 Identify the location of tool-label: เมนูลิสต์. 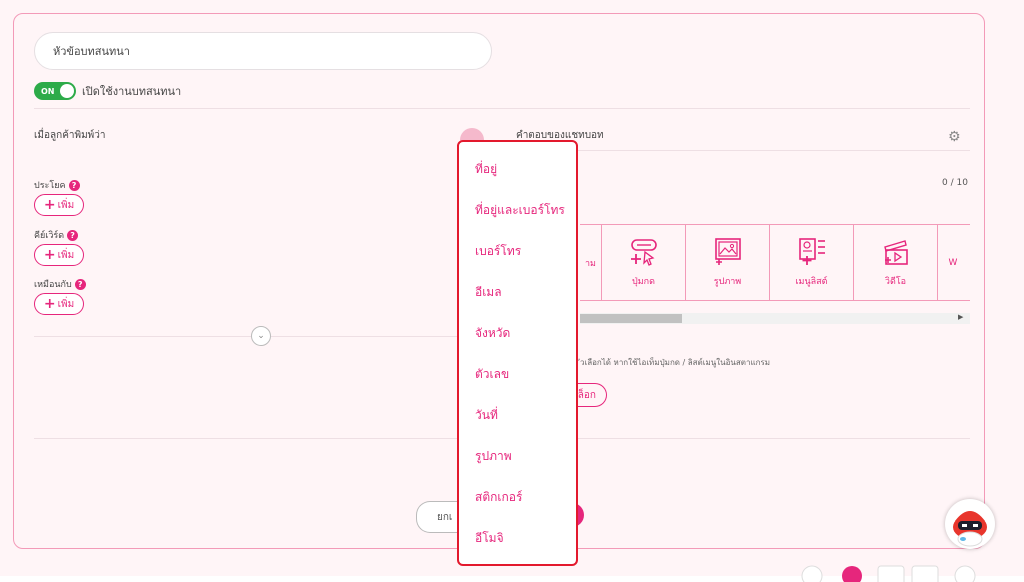
(811, 281).